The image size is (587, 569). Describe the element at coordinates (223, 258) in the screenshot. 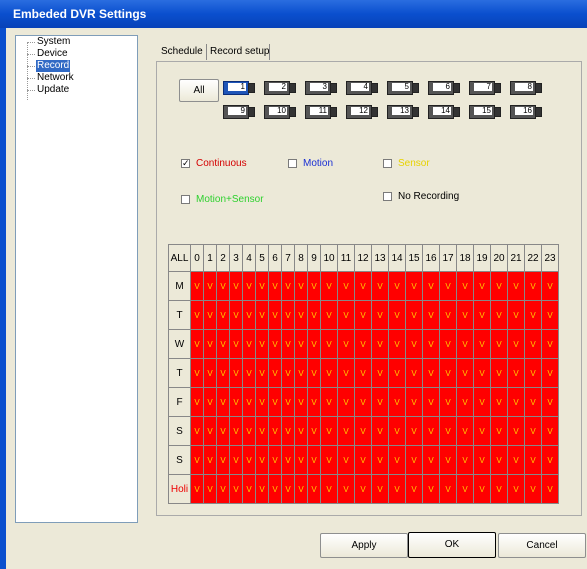

I see `hour-header: 2` at that location.